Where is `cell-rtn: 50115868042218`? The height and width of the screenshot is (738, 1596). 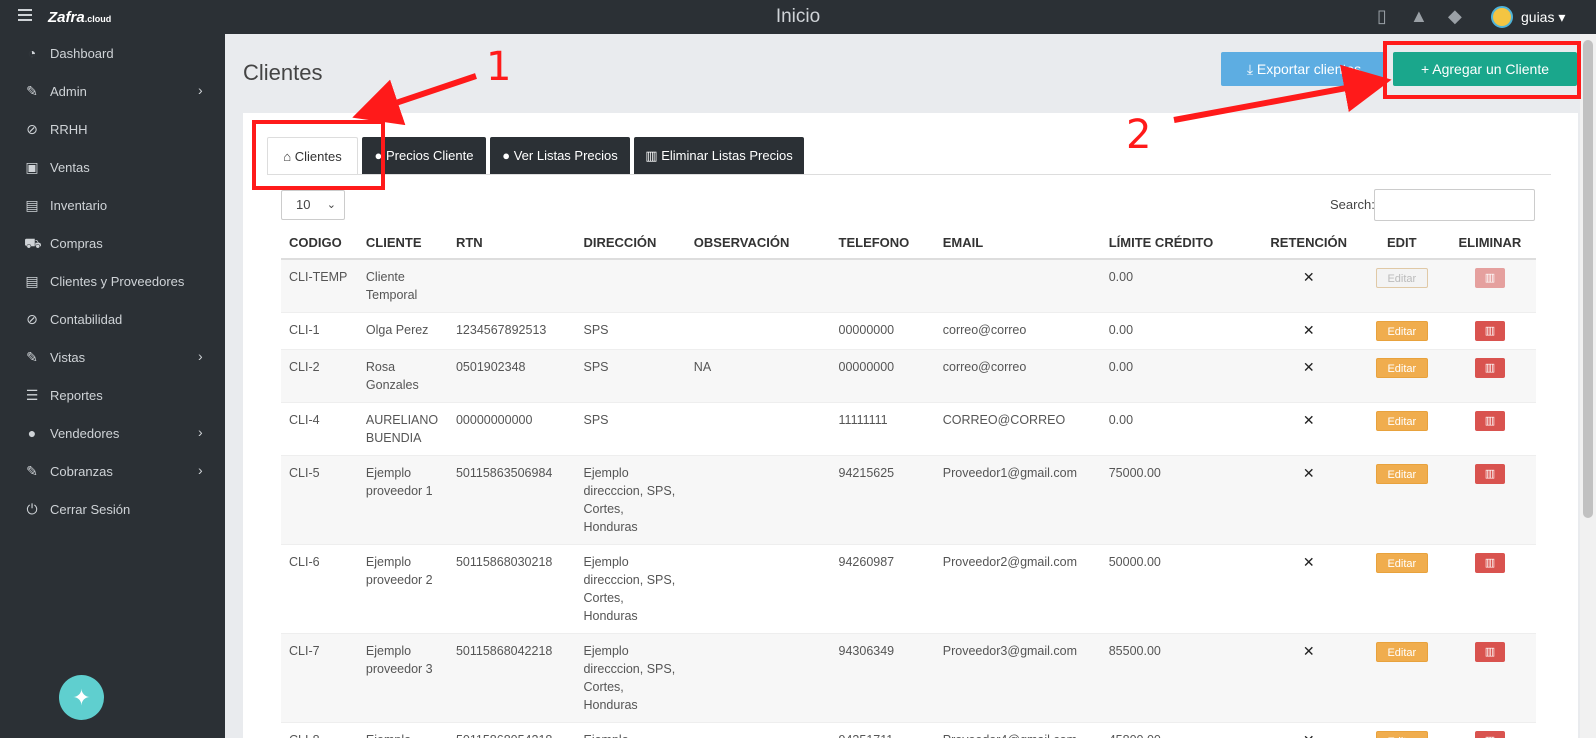
cell-rtn: 50115868042218 is located at coordinates (511, 678).